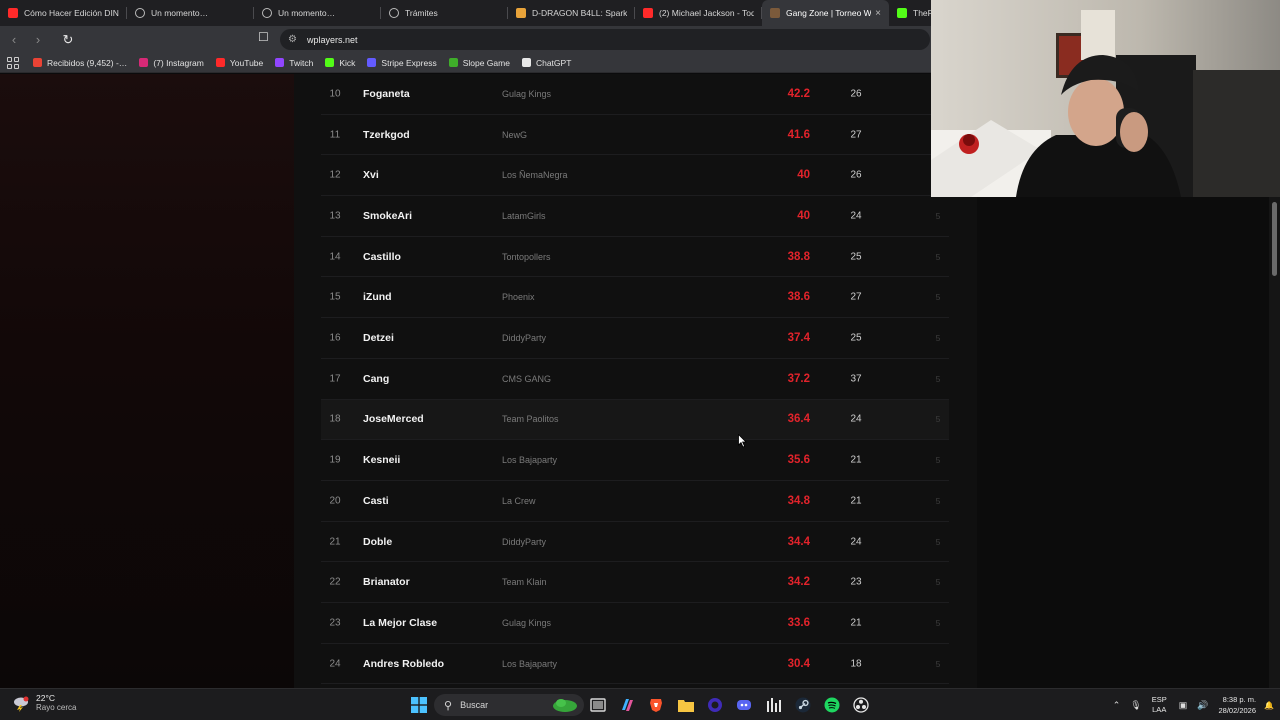 This screenshot has height=720, width=1280. What do you see at coordinates (14, 40) in the screenshot?
I see `back-icon: ‹` at bounding box center [14, 40].